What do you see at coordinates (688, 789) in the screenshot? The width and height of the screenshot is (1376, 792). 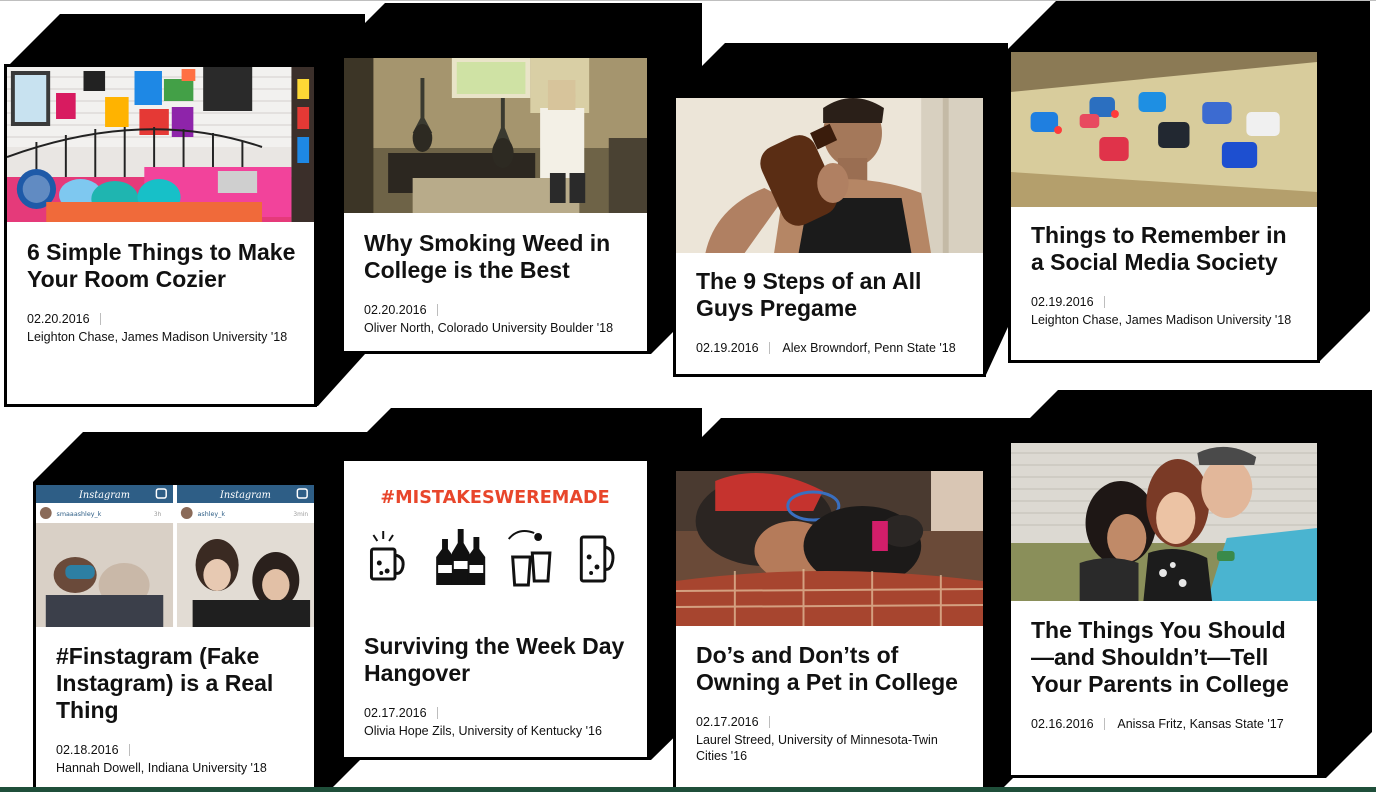 I see `footer-bar` at bounding box center [688, 789].